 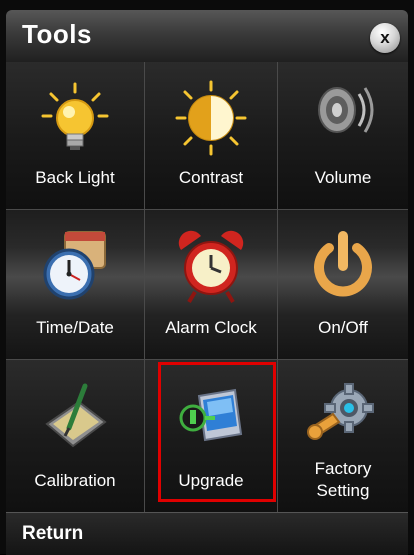 What do you see at coordinates (343, 177) in the screenshot?
I see `tile-label: Volume` at bounding box center [343, 177].